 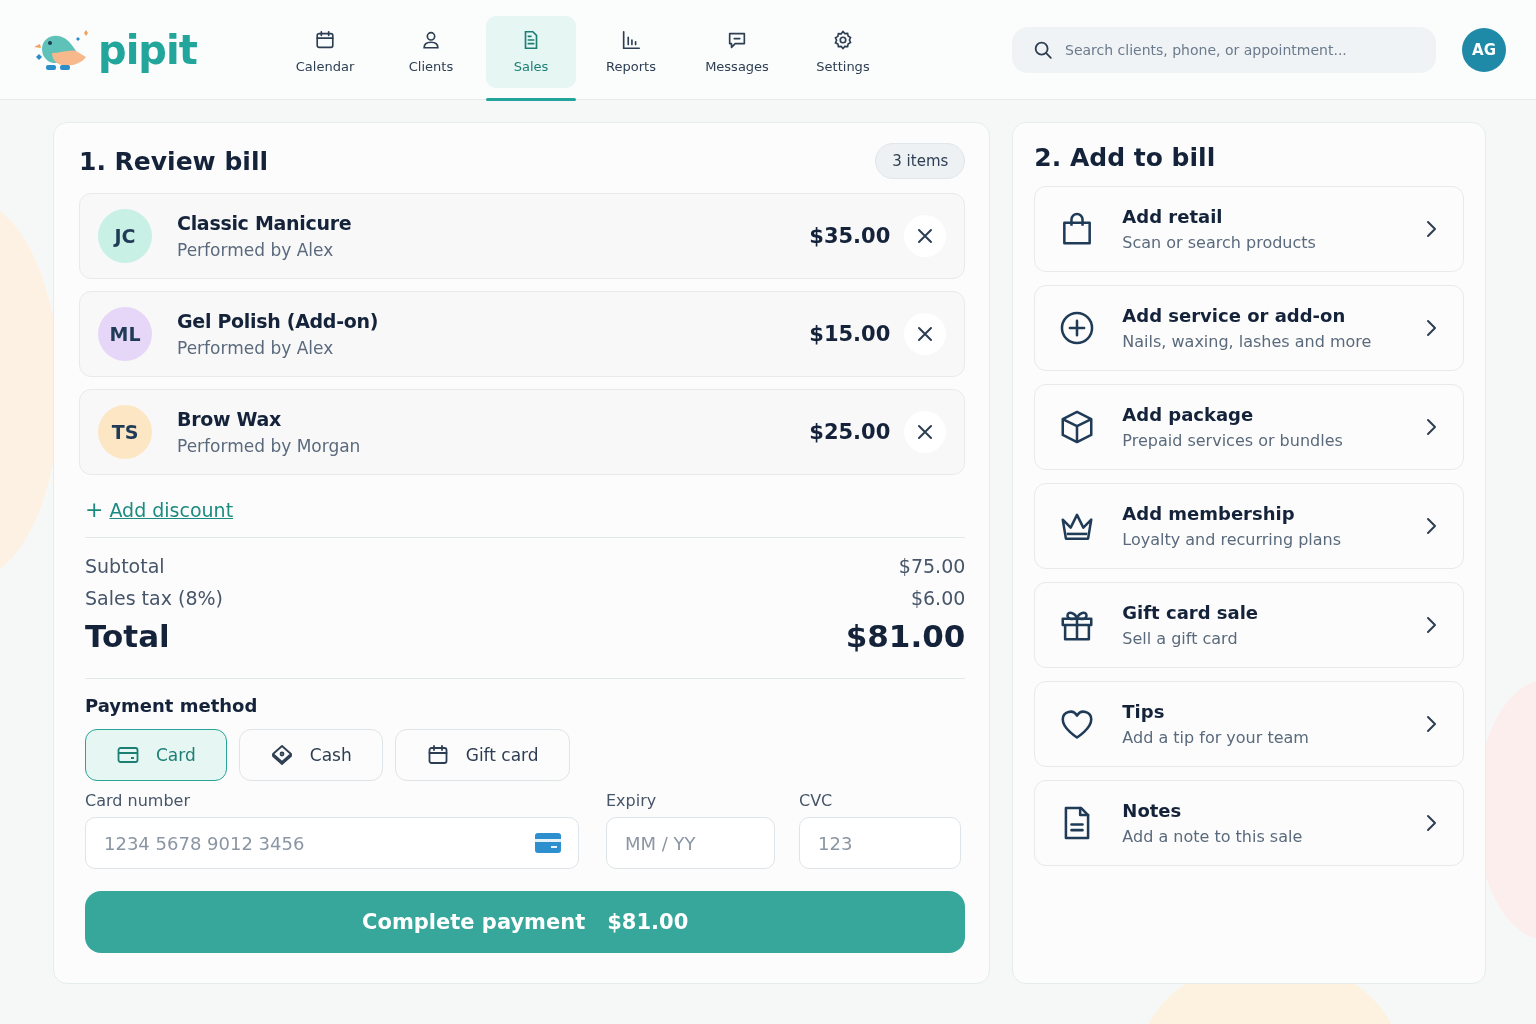 I want to click on plus-icon: +, so click(x=94, y=510).